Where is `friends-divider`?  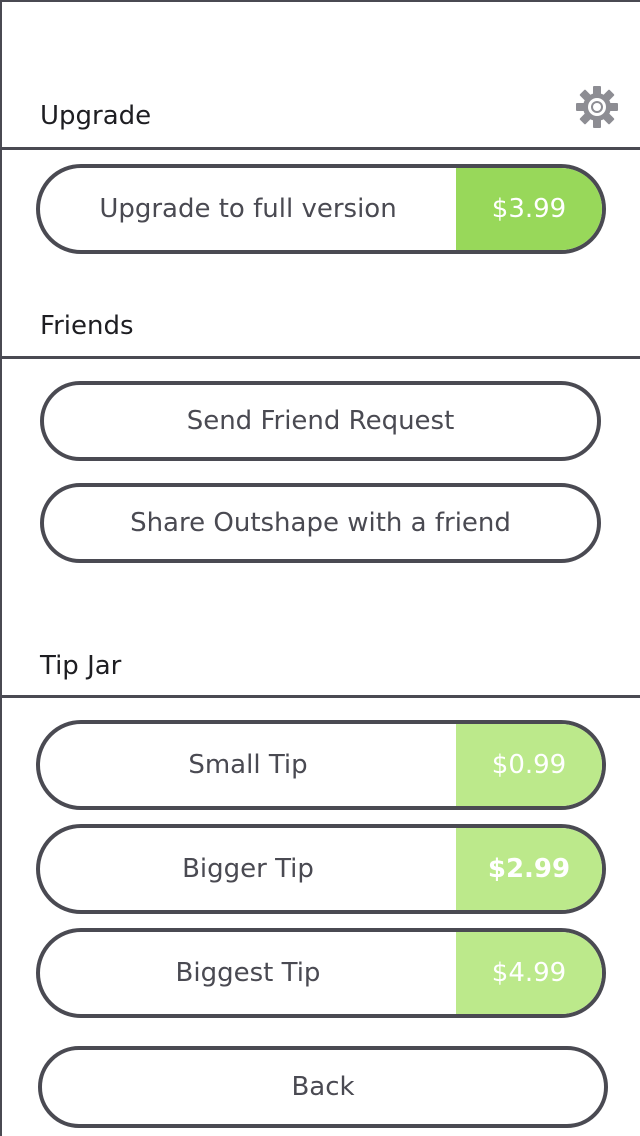 friends-divider is located at coordinates (320, 357).